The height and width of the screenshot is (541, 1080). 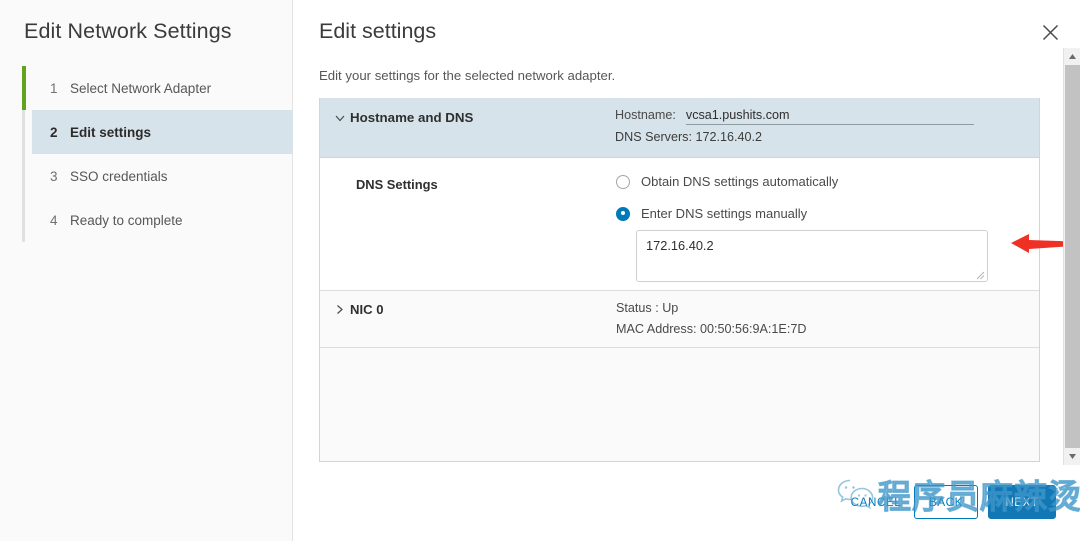 I want to click on sidebar-item-edit-settings: 2 Edit settings, so click(x=162, y=132).